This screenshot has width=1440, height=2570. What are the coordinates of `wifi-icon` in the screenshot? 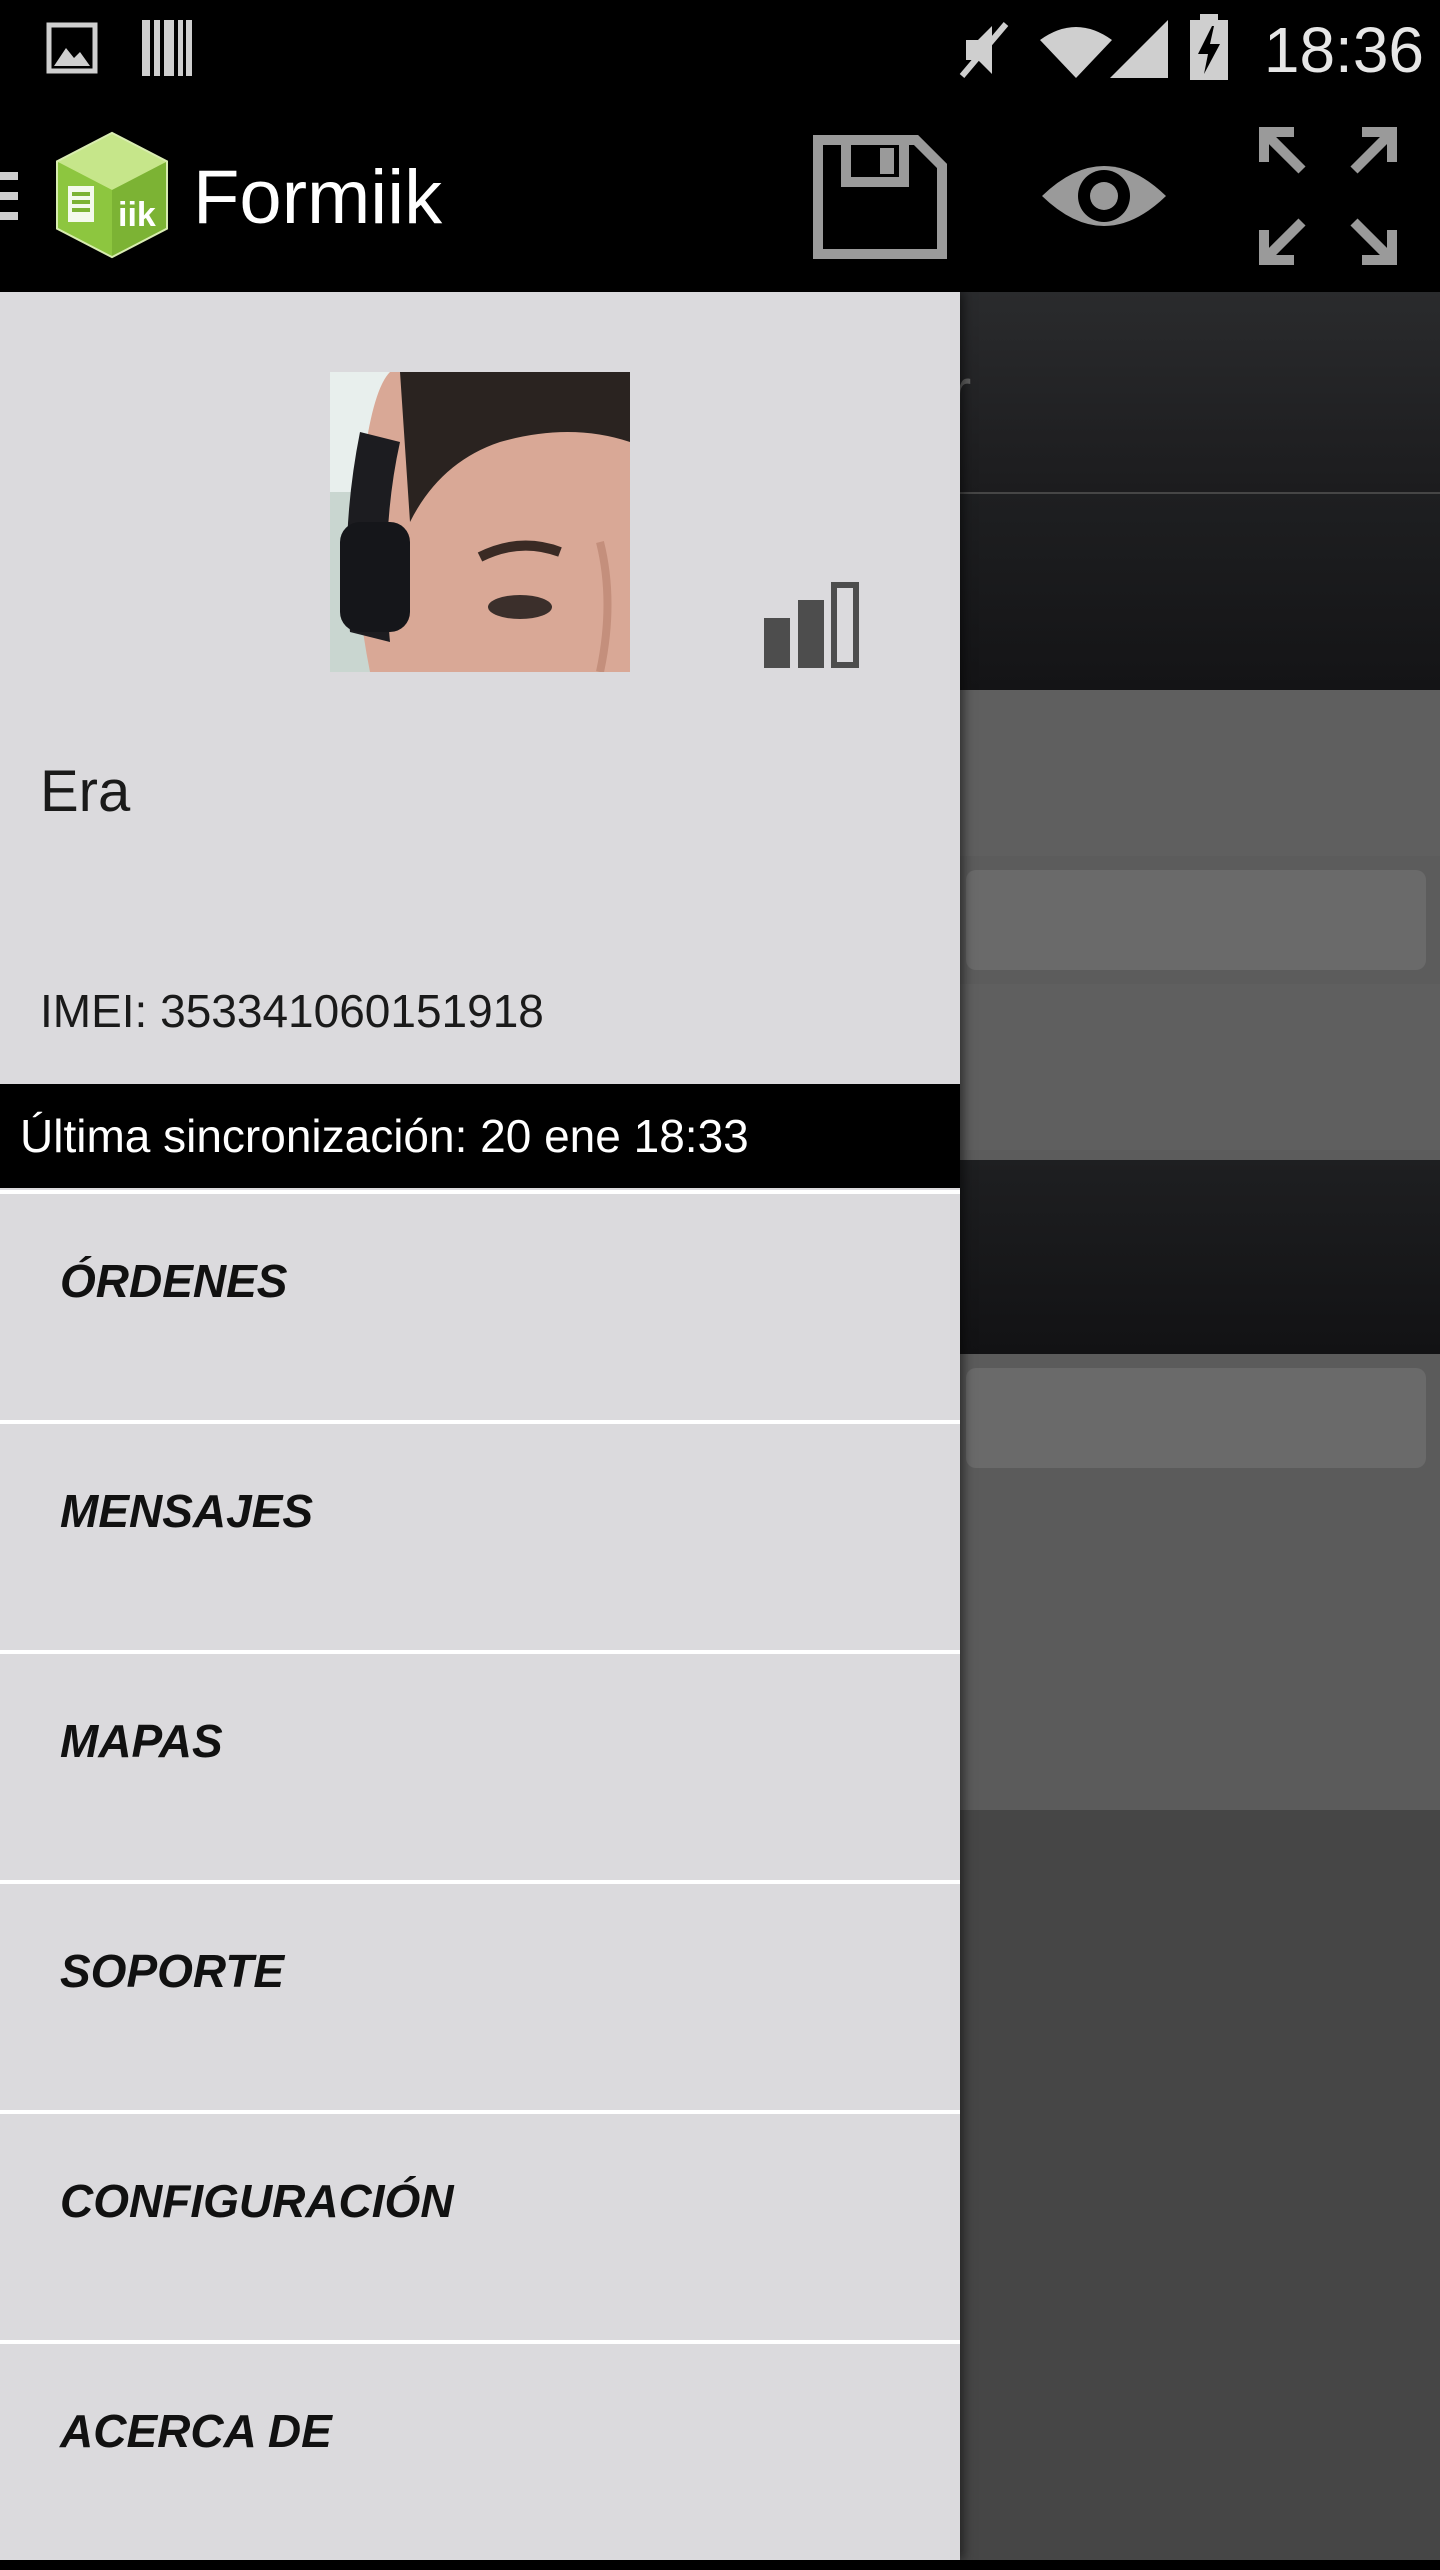 It's located at (1076, 52).